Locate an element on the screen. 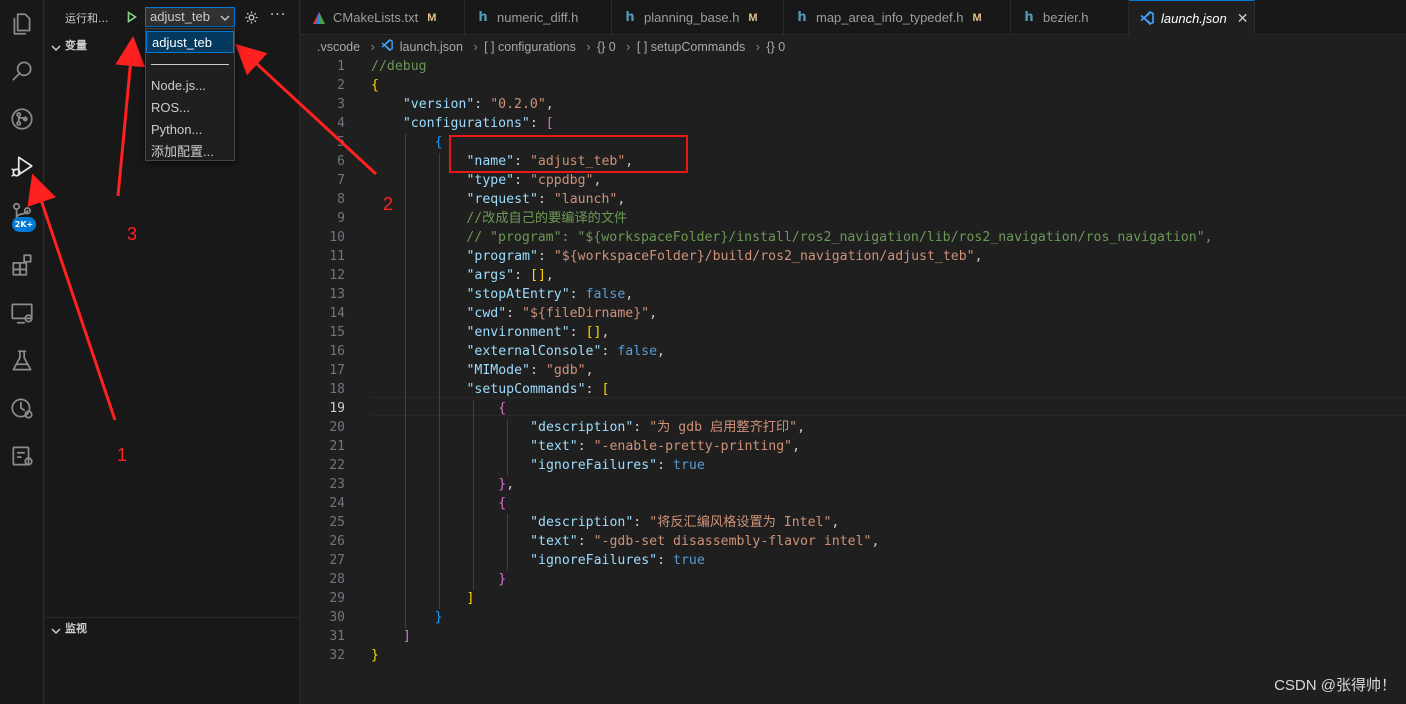 The width and height of the screenshot is (1406, 704). breadcrumb-item-setup-commands: [ ] setupCommands is located at coordinates (691, 47).